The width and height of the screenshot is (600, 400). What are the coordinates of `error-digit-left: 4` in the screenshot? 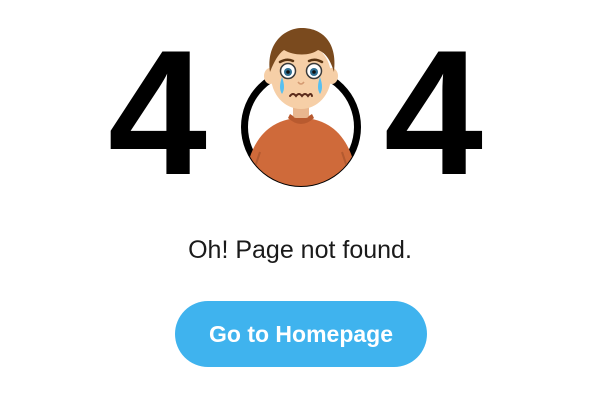 It's located at (157, 112).